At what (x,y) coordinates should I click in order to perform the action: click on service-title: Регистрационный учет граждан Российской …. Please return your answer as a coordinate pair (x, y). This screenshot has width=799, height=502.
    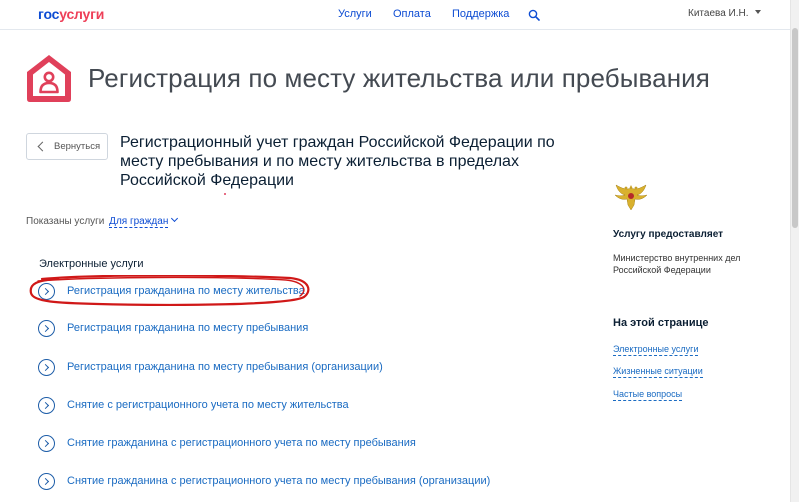
    Looking at the image, I should click on (337, 161).